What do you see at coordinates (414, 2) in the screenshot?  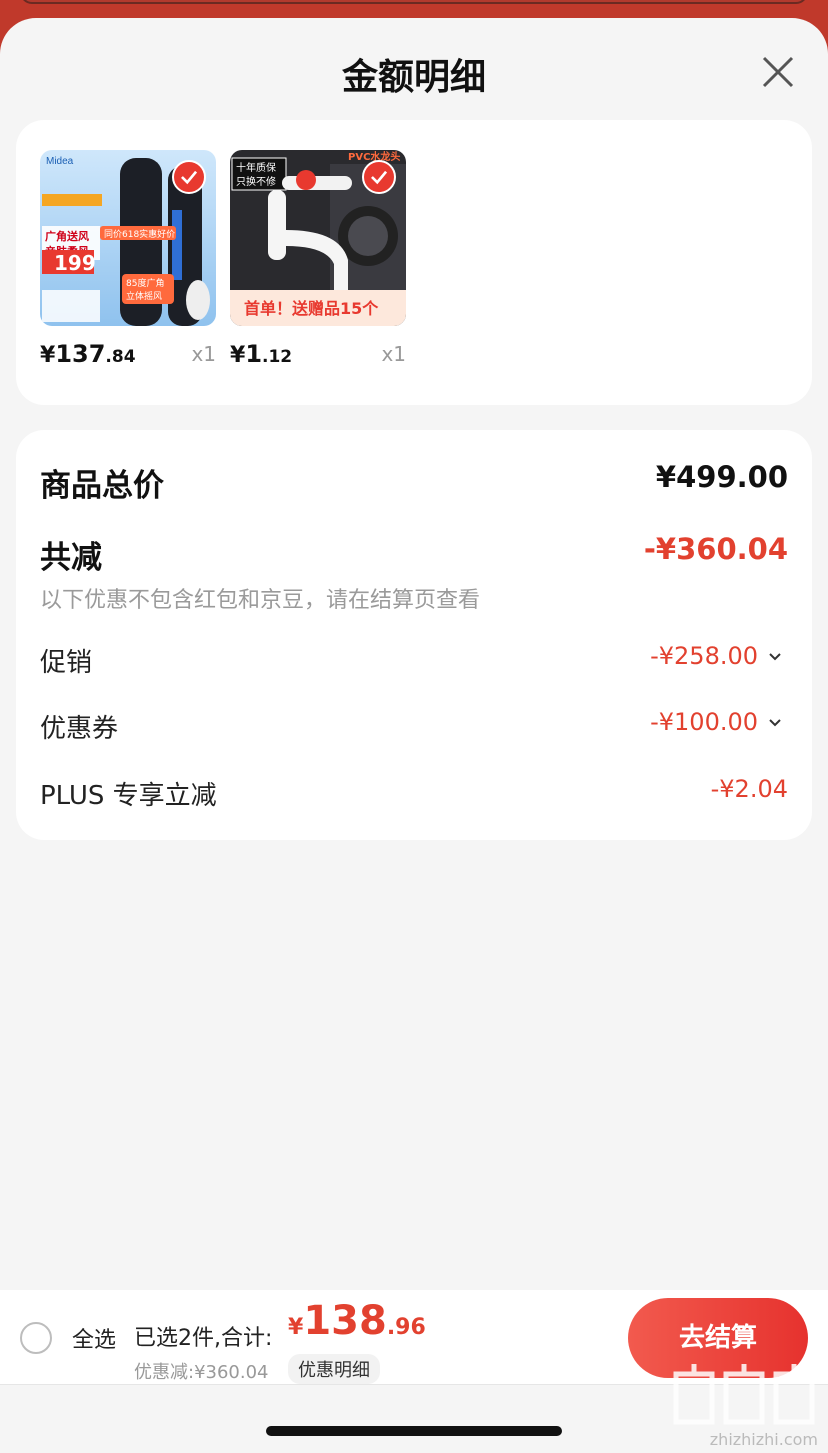 I see `backdrop-page-edge` at bounding box center [414, 2].